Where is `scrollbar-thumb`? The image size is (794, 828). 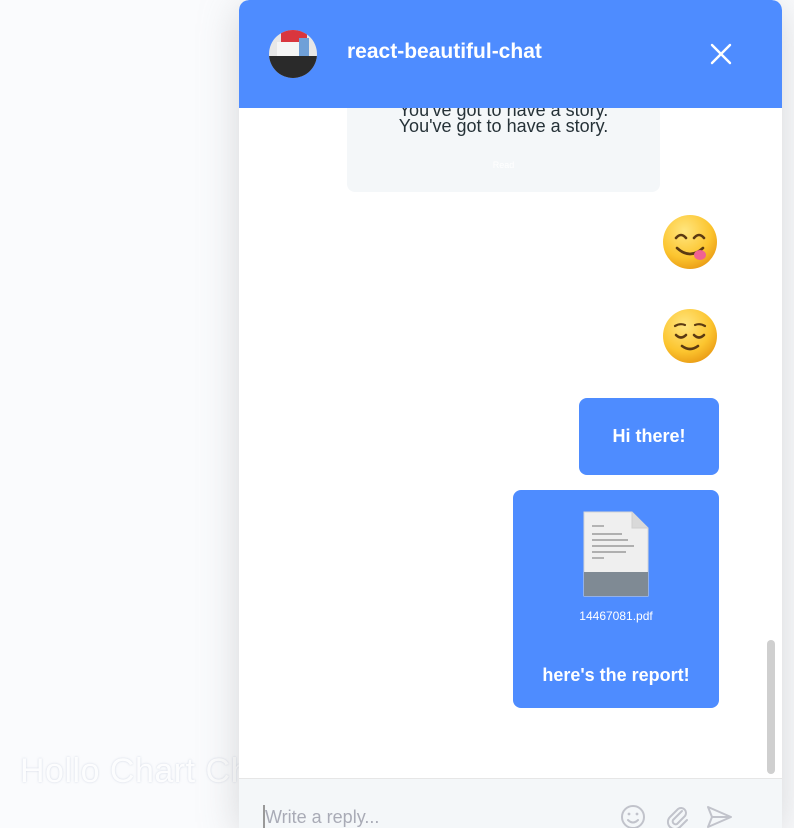
scrollbar-thumb is located at coordinates (771, 707).